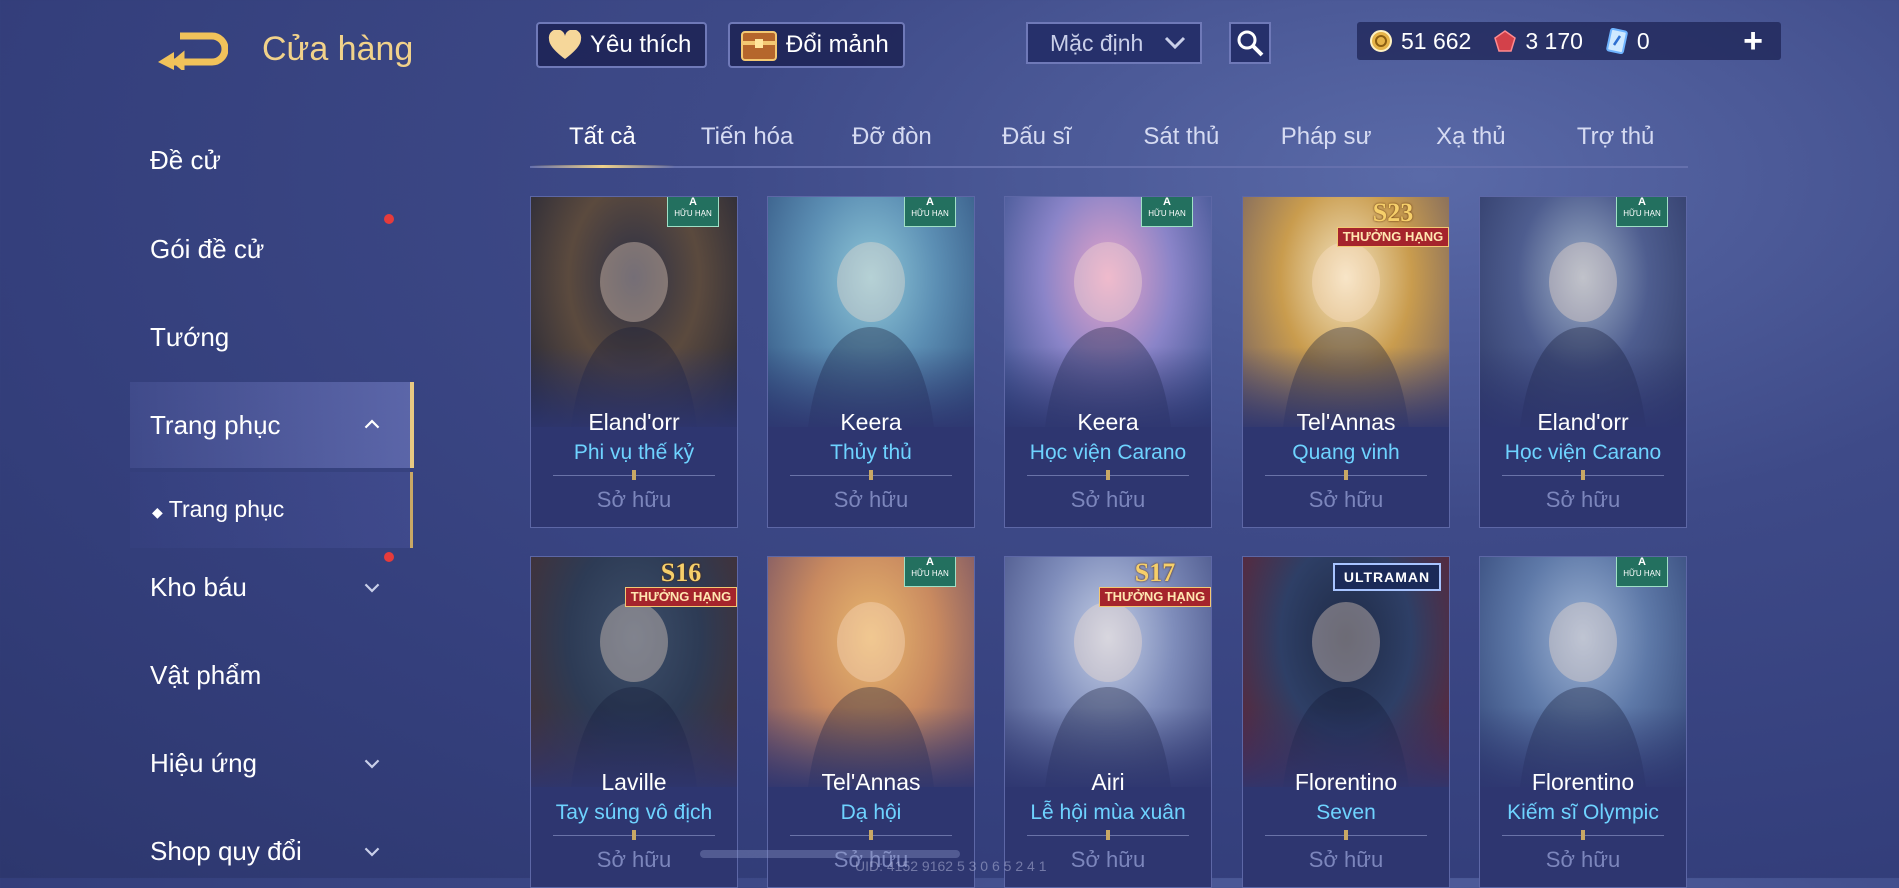 The height and width of the screenshot is (888, 1899). What do you see at coordinates (681, 572) in the screenshot?
I see `badge-season: S16` at bounding box center [681, 572].